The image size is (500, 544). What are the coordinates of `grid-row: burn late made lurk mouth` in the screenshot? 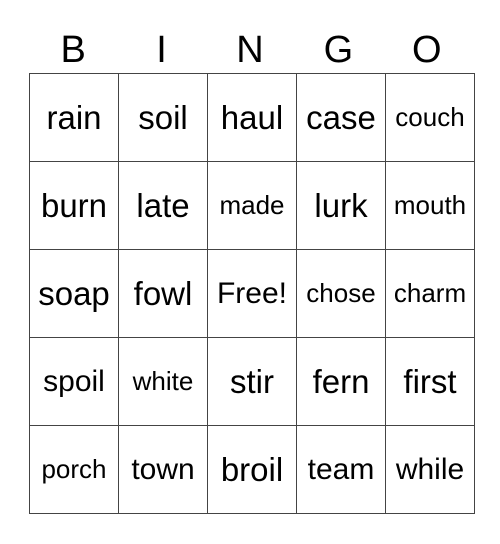 It's located at (252, 205).